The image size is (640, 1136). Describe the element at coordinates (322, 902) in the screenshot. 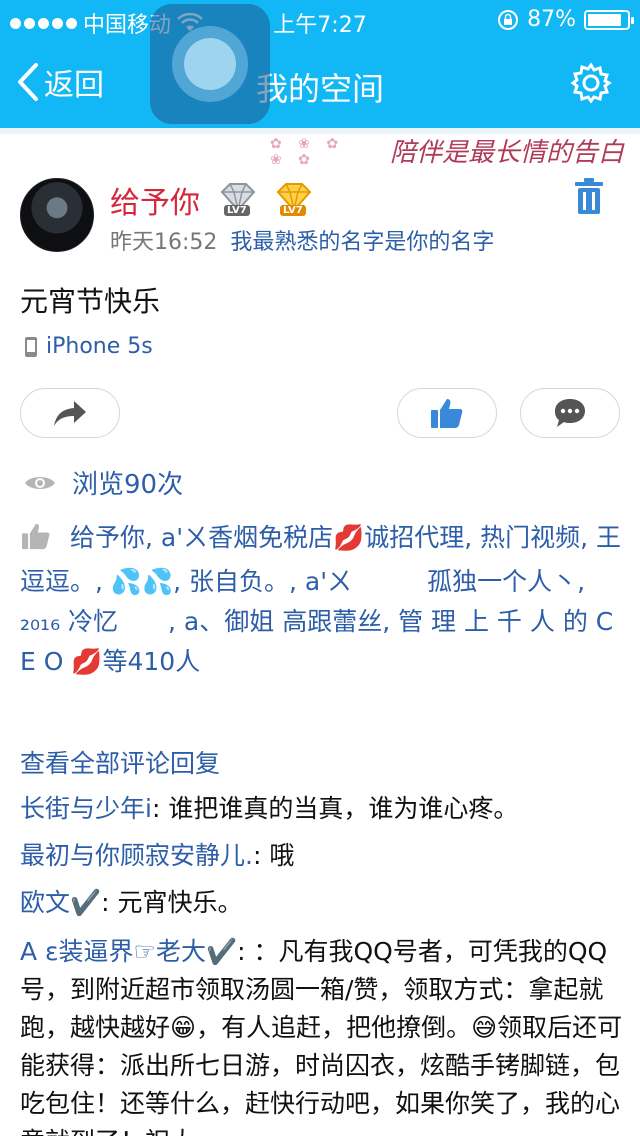

I see `comment-item: 欧文✔️: 元宵快乐。` at that location.